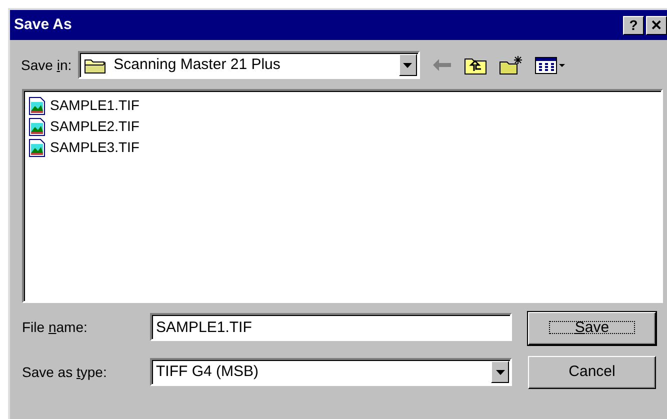 The image size is (667, 419). I want to click on up-folder-icon, so click(475, 65).